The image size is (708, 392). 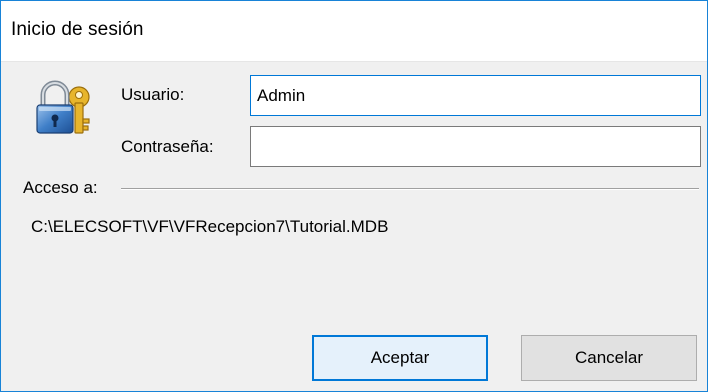 I want to click on password-label: Contraseña:, so click(x=167, y=146).